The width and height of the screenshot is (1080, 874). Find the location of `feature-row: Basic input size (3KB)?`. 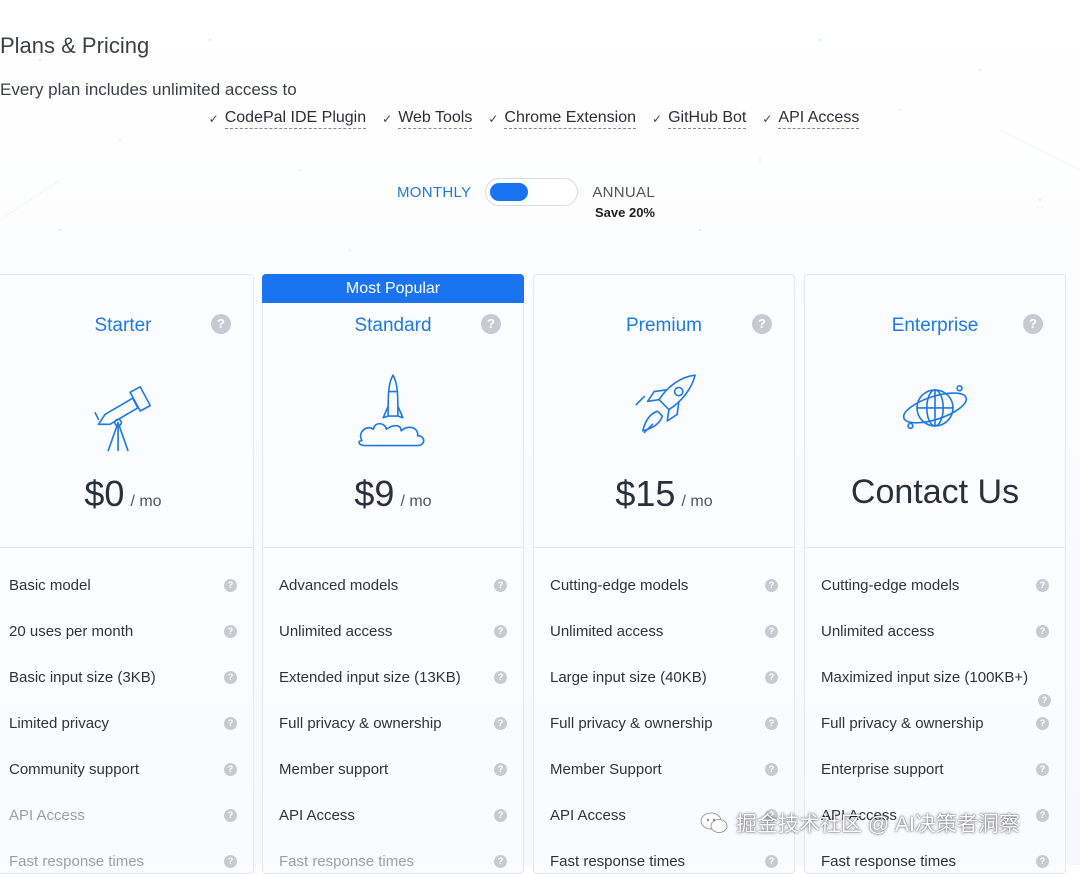

feature-row: Basic input size (3KB)? is located at coordinates (123, 677).